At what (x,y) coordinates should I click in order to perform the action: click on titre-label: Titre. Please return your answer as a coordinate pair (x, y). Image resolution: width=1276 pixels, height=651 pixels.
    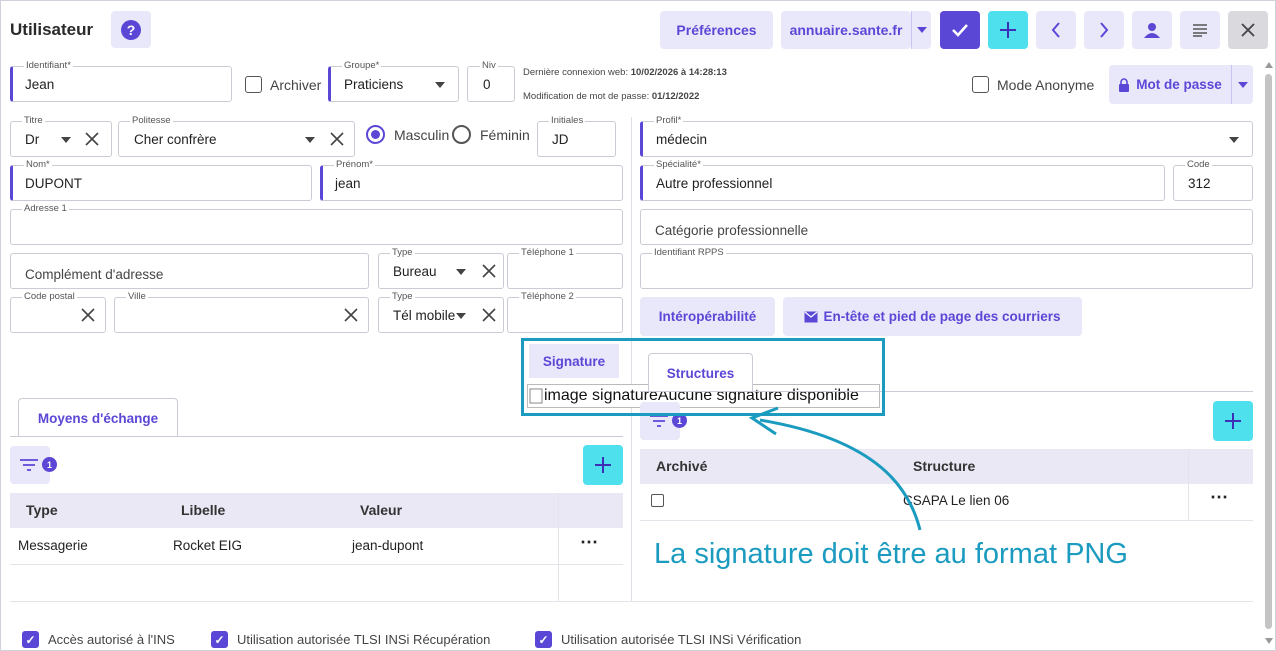
    Looking at the image, I should click on (33, 120).